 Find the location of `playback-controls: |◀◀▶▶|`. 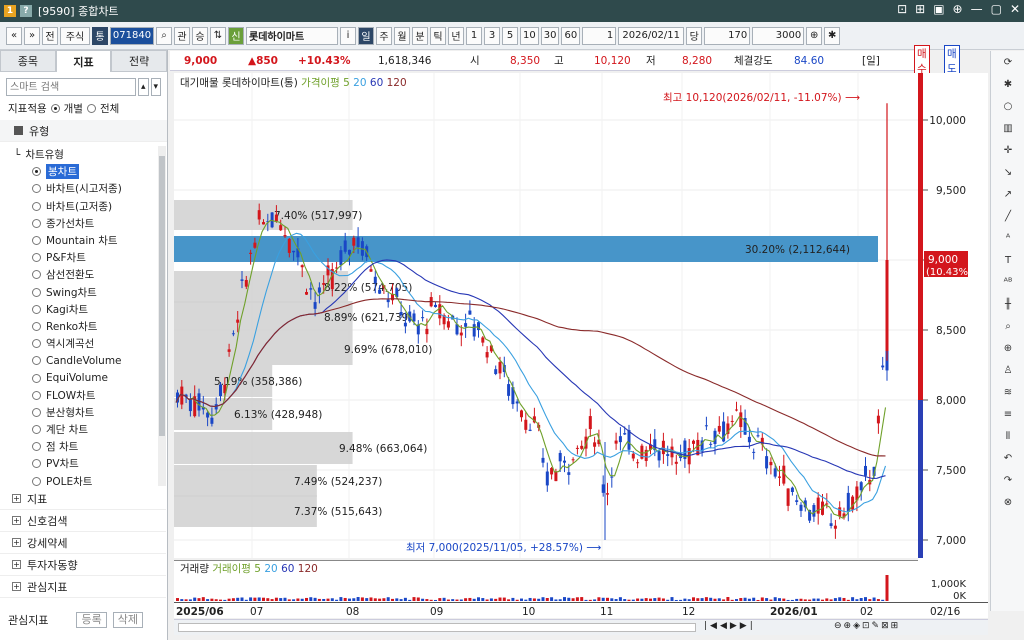

playback-controls: |◀◀▶▶| is located at coordinates (730, 626).